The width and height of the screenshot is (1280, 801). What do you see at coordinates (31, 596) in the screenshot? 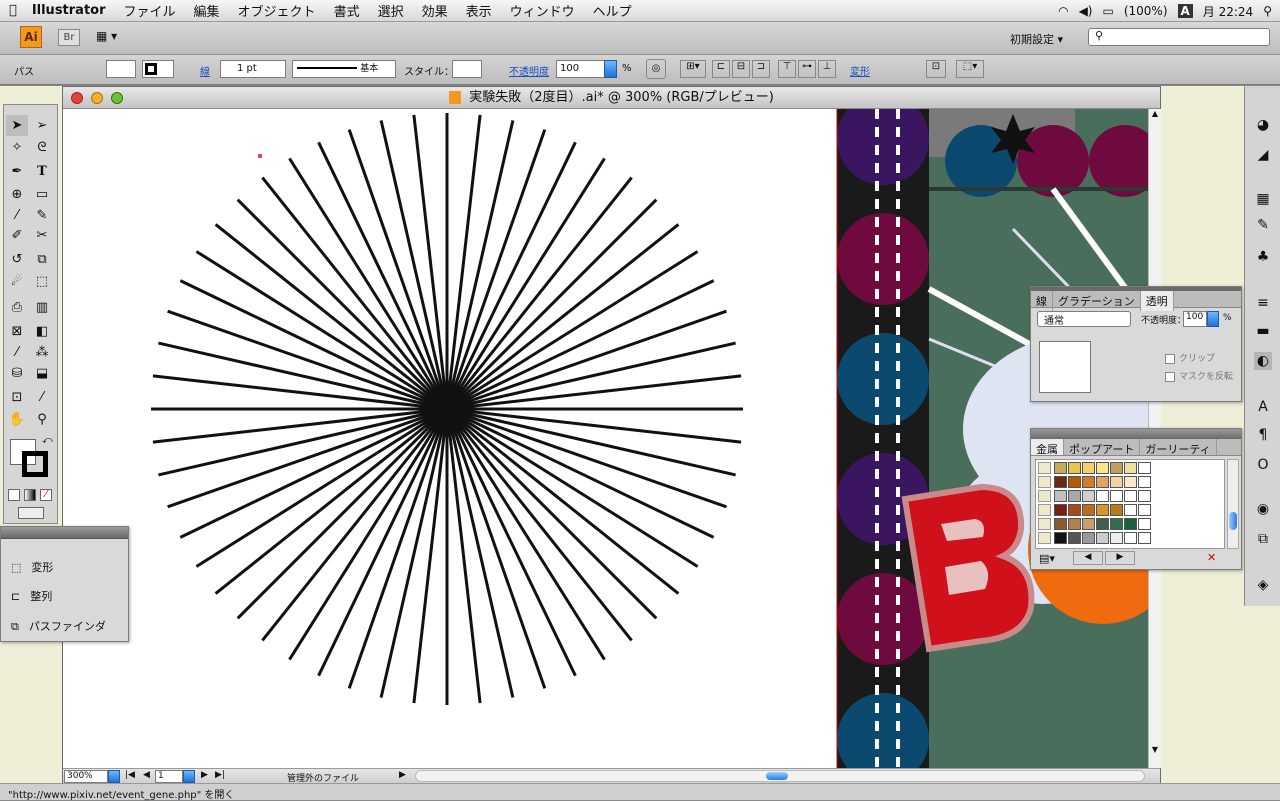
I see `align-panel-item: ⊏ 整列` at bounding box center [31, 596].